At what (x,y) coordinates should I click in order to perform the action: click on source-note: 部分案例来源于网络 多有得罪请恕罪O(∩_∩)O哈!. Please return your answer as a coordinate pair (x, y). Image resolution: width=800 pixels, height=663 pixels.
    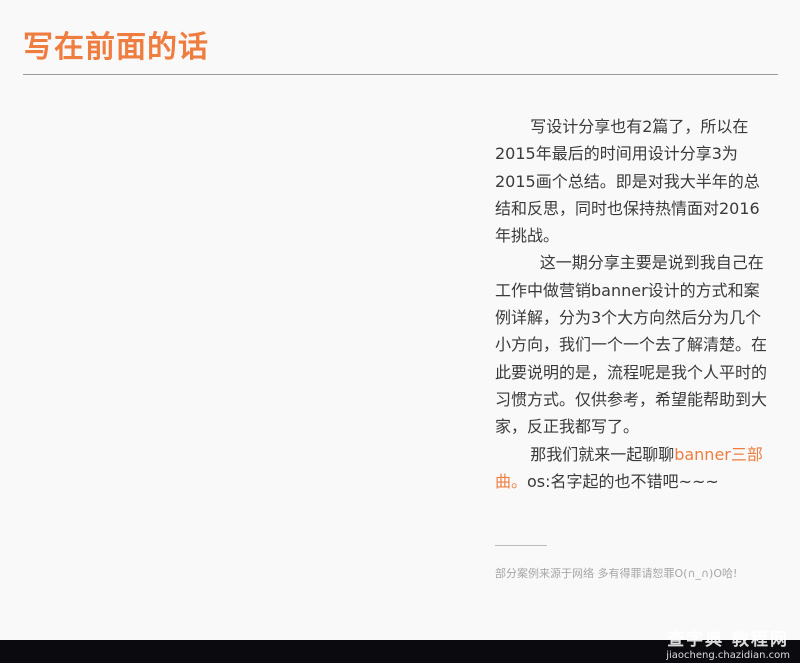
    Looking at the image, I should click on (616, 573).